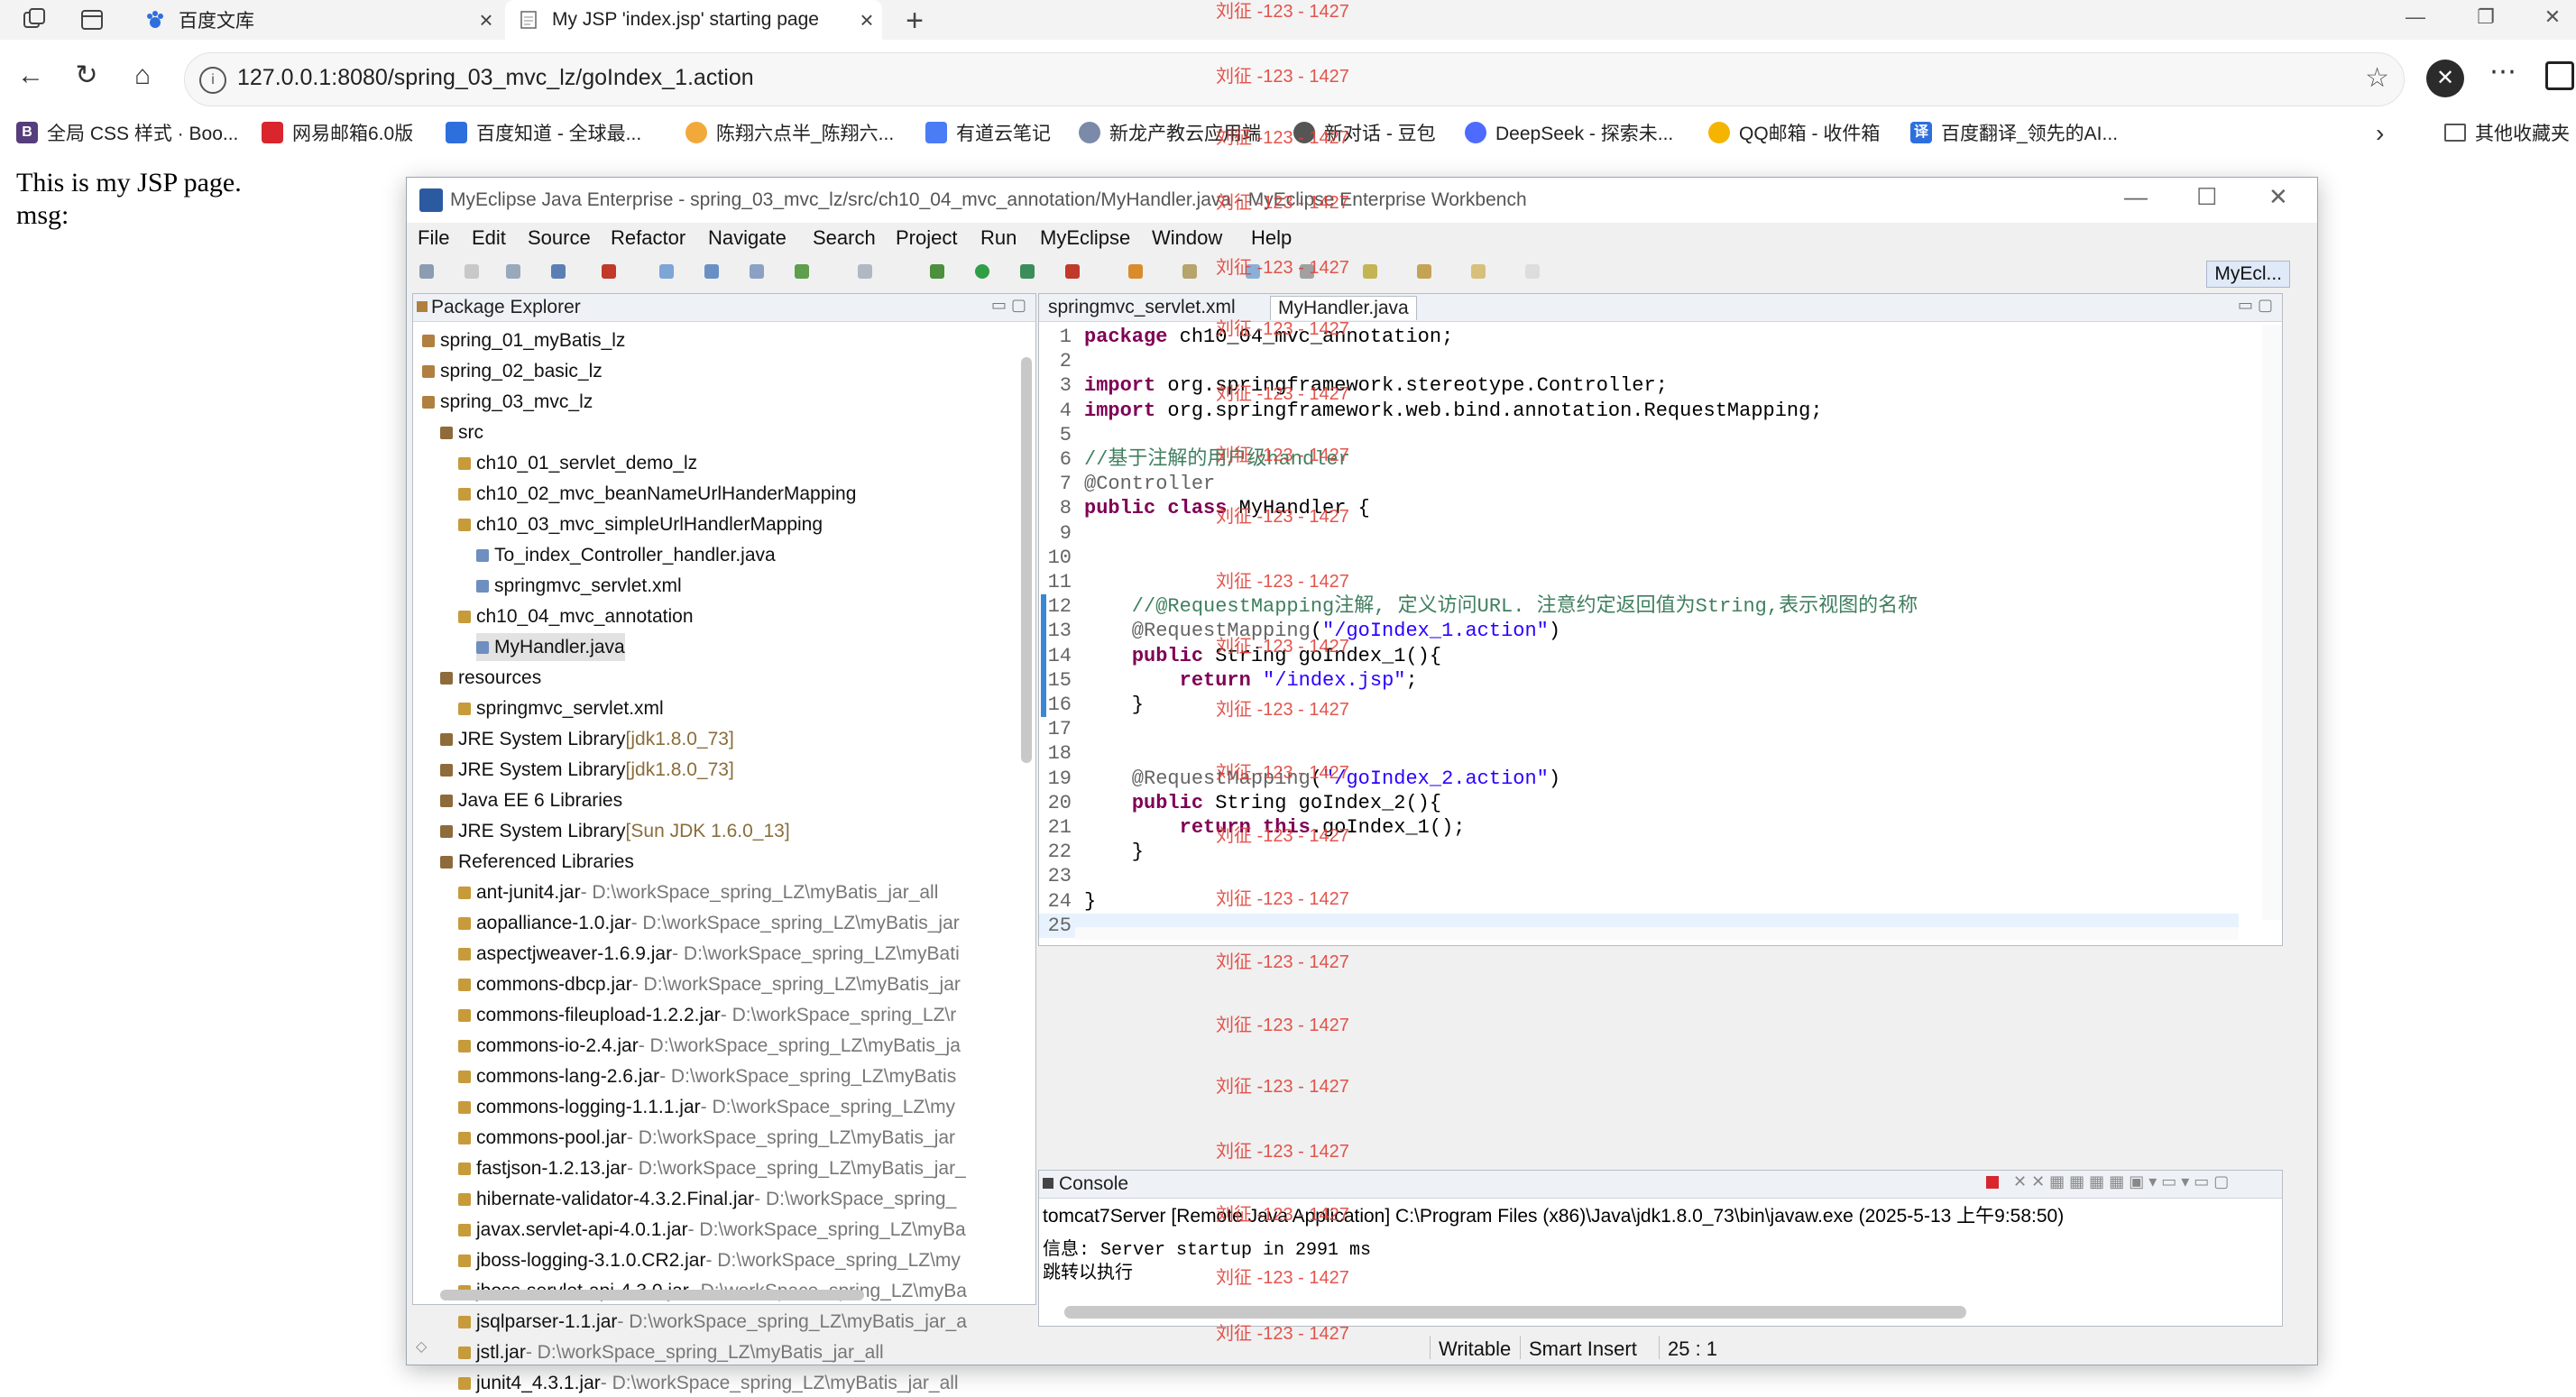 This screenshot has width=2576, height=1397. I want to click on tree-item: spring_01_myBatis_lz, so click(523, 340).